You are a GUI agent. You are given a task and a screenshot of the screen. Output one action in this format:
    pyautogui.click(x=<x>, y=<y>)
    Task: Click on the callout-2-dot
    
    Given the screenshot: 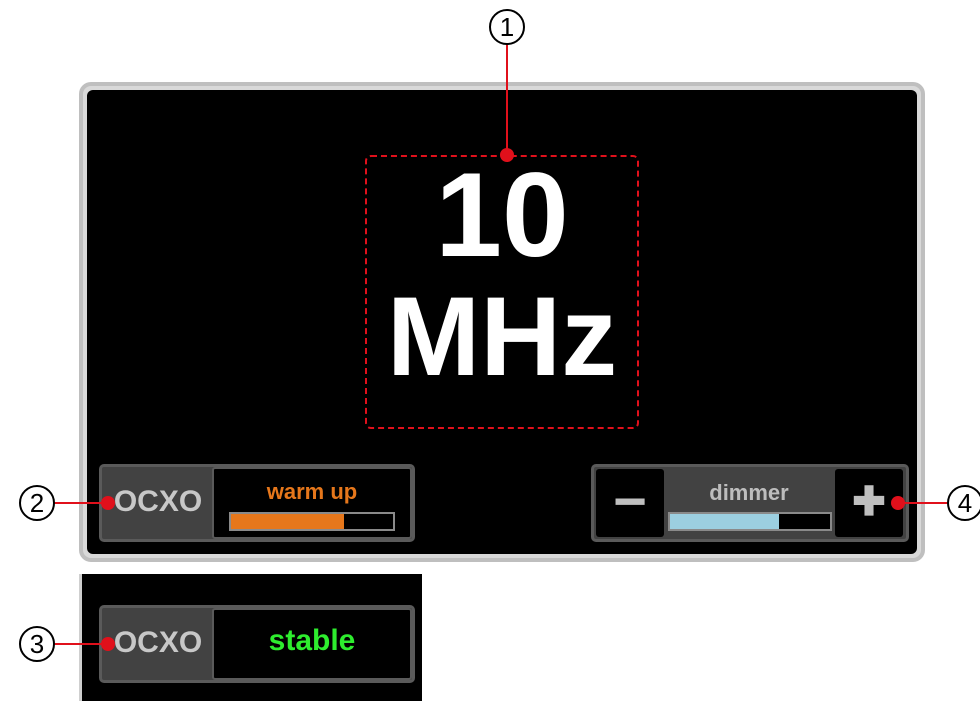 What is the action you would take?
    pyautogui.click(x=108, y=503)
    